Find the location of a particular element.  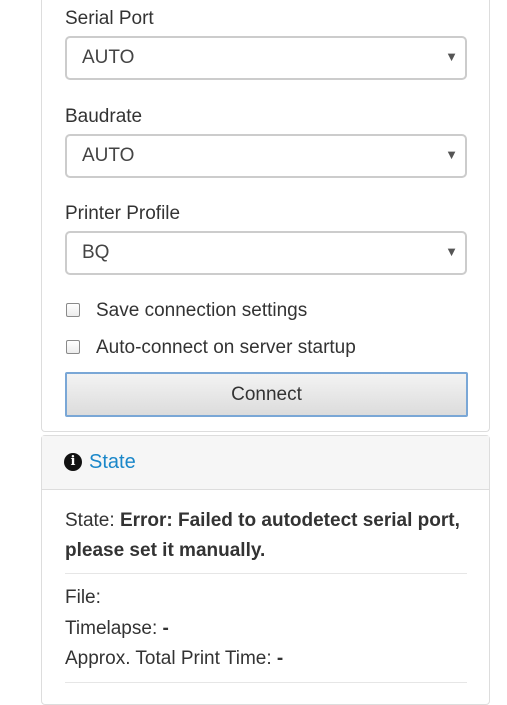

printer-profile-value: BQ is located at coordinates (96, 252).